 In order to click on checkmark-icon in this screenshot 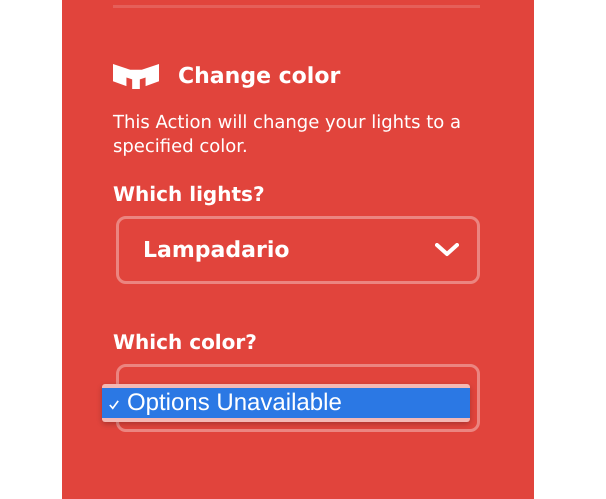, I will do `click(114, 405)`.